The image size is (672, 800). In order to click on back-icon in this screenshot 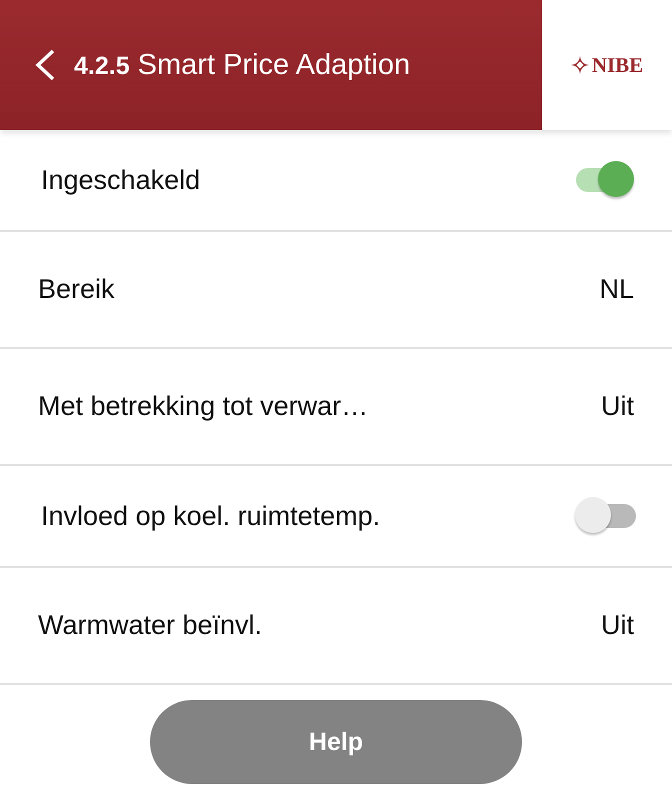, I will do `click(45, 65)`.